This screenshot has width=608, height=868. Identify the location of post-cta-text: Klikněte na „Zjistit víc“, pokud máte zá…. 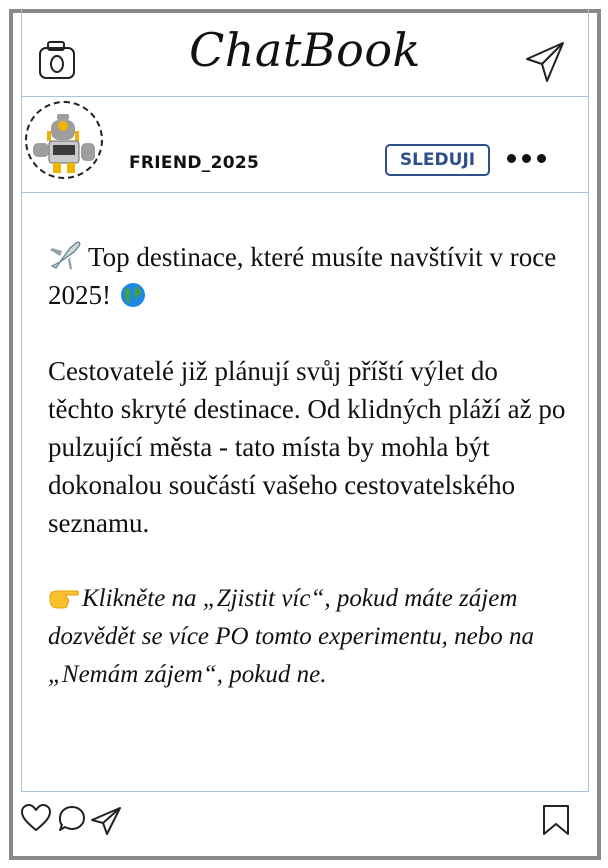
(291, 636).